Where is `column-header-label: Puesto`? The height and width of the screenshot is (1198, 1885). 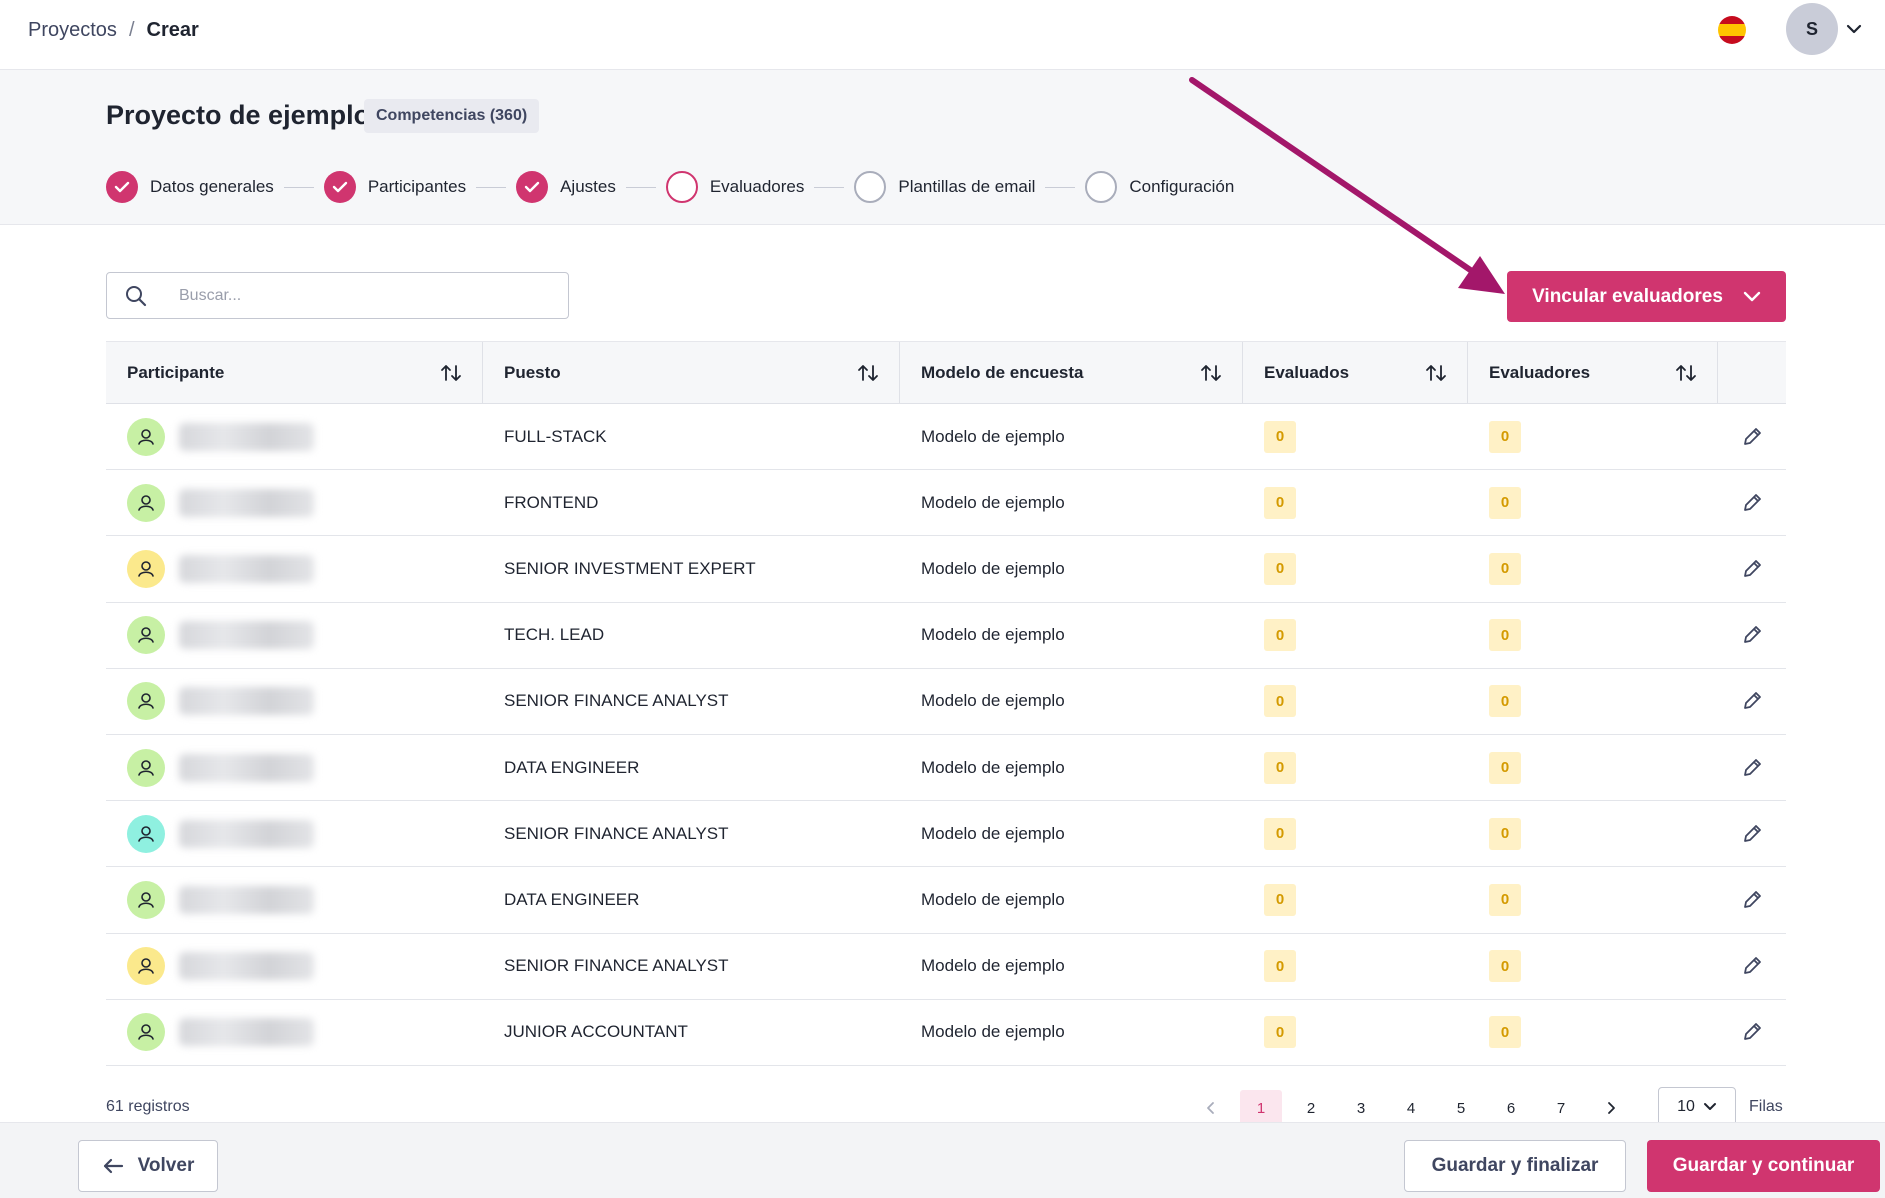
column-header-label: Puesto is located at coordinates (532, 372).